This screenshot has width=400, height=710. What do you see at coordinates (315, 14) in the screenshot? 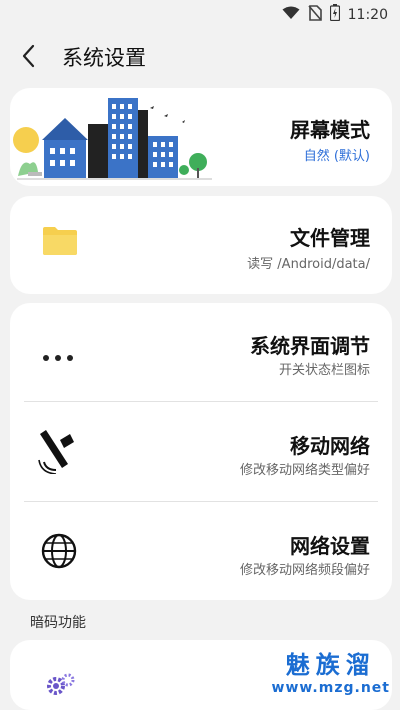
I see `no-sim-icon` at bounding box center [315, 14].